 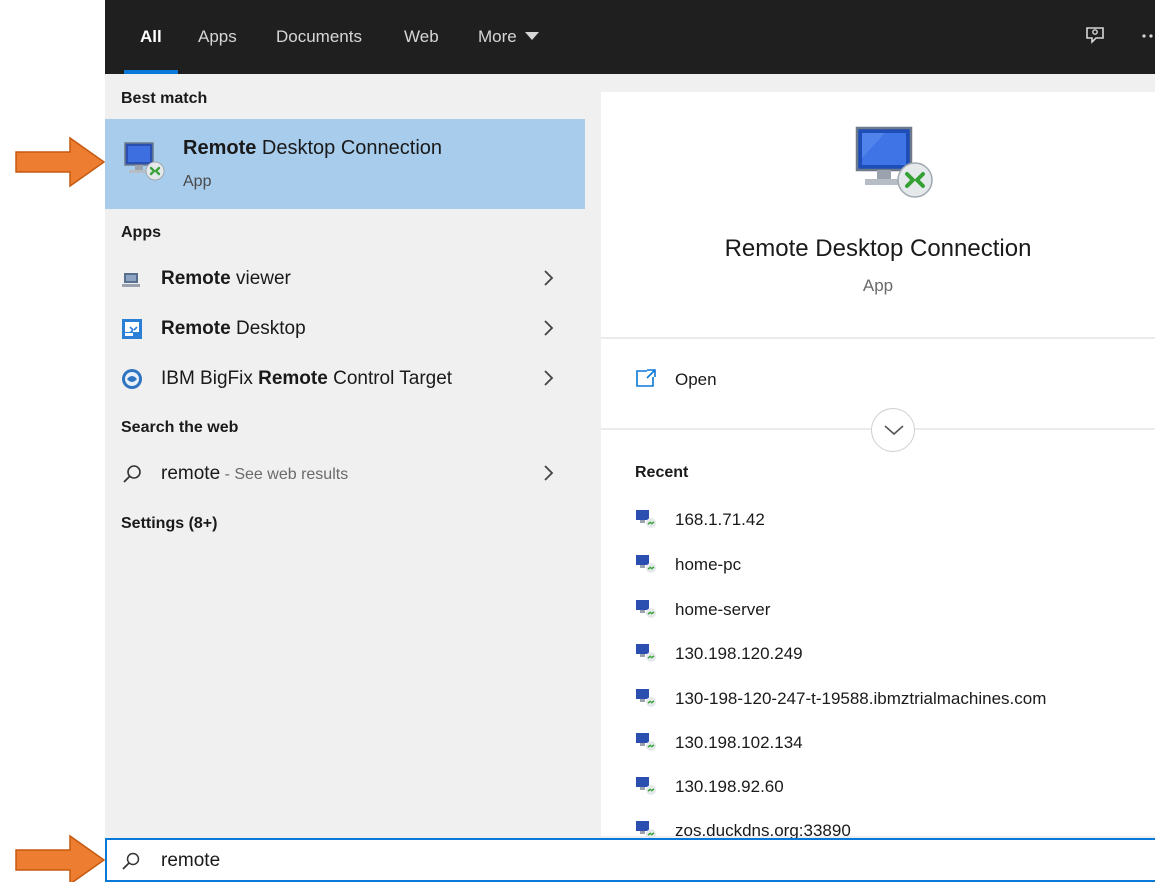 What do you see at coordinates (885, 746) in the screenshot?
I see `recent-item: 130.198.102.134` at bounding box center [885, 746].